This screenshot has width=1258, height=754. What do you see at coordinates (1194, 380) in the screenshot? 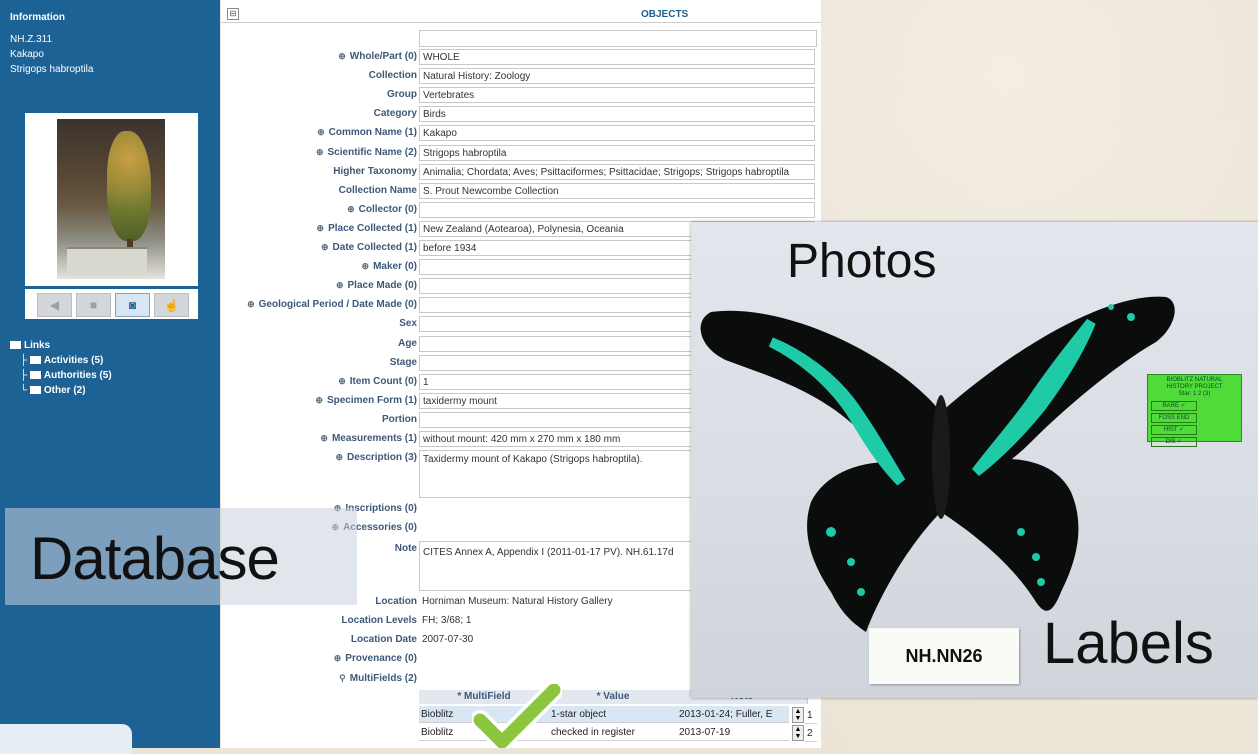
I see `green-label-line-1: BIOBLITZ NATURAL` at bounding box center [1194, 380].